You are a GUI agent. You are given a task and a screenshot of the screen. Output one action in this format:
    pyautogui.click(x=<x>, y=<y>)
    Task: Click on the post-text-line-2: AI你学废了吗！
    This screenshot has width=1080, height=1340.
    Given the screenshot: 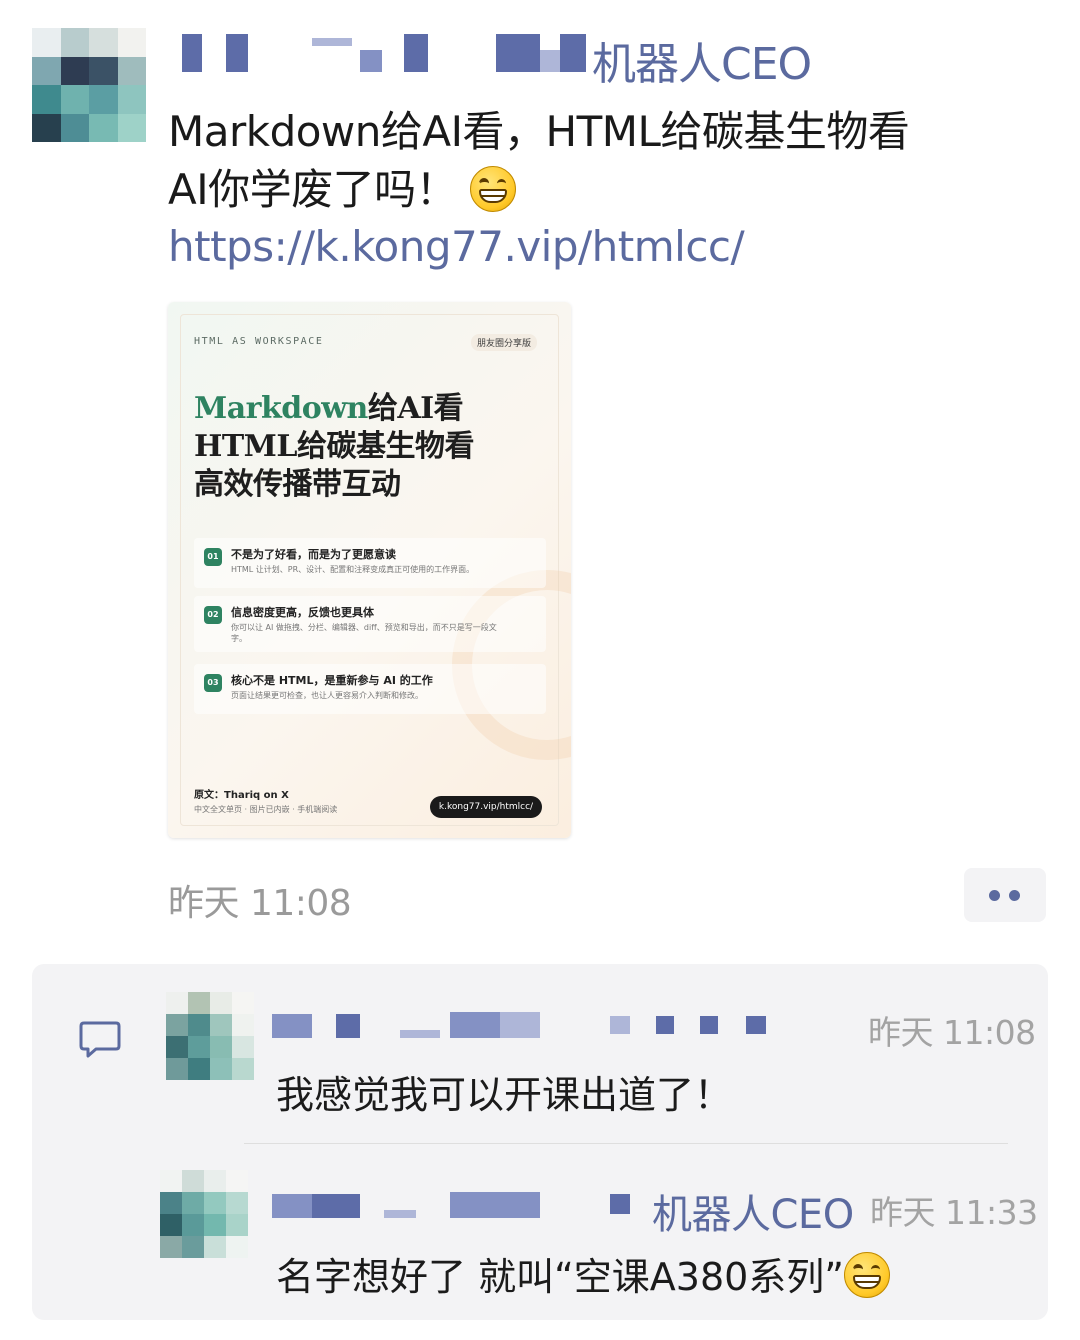 What is the action you would take?
    pyautogui.click(x=342, y=190)
    